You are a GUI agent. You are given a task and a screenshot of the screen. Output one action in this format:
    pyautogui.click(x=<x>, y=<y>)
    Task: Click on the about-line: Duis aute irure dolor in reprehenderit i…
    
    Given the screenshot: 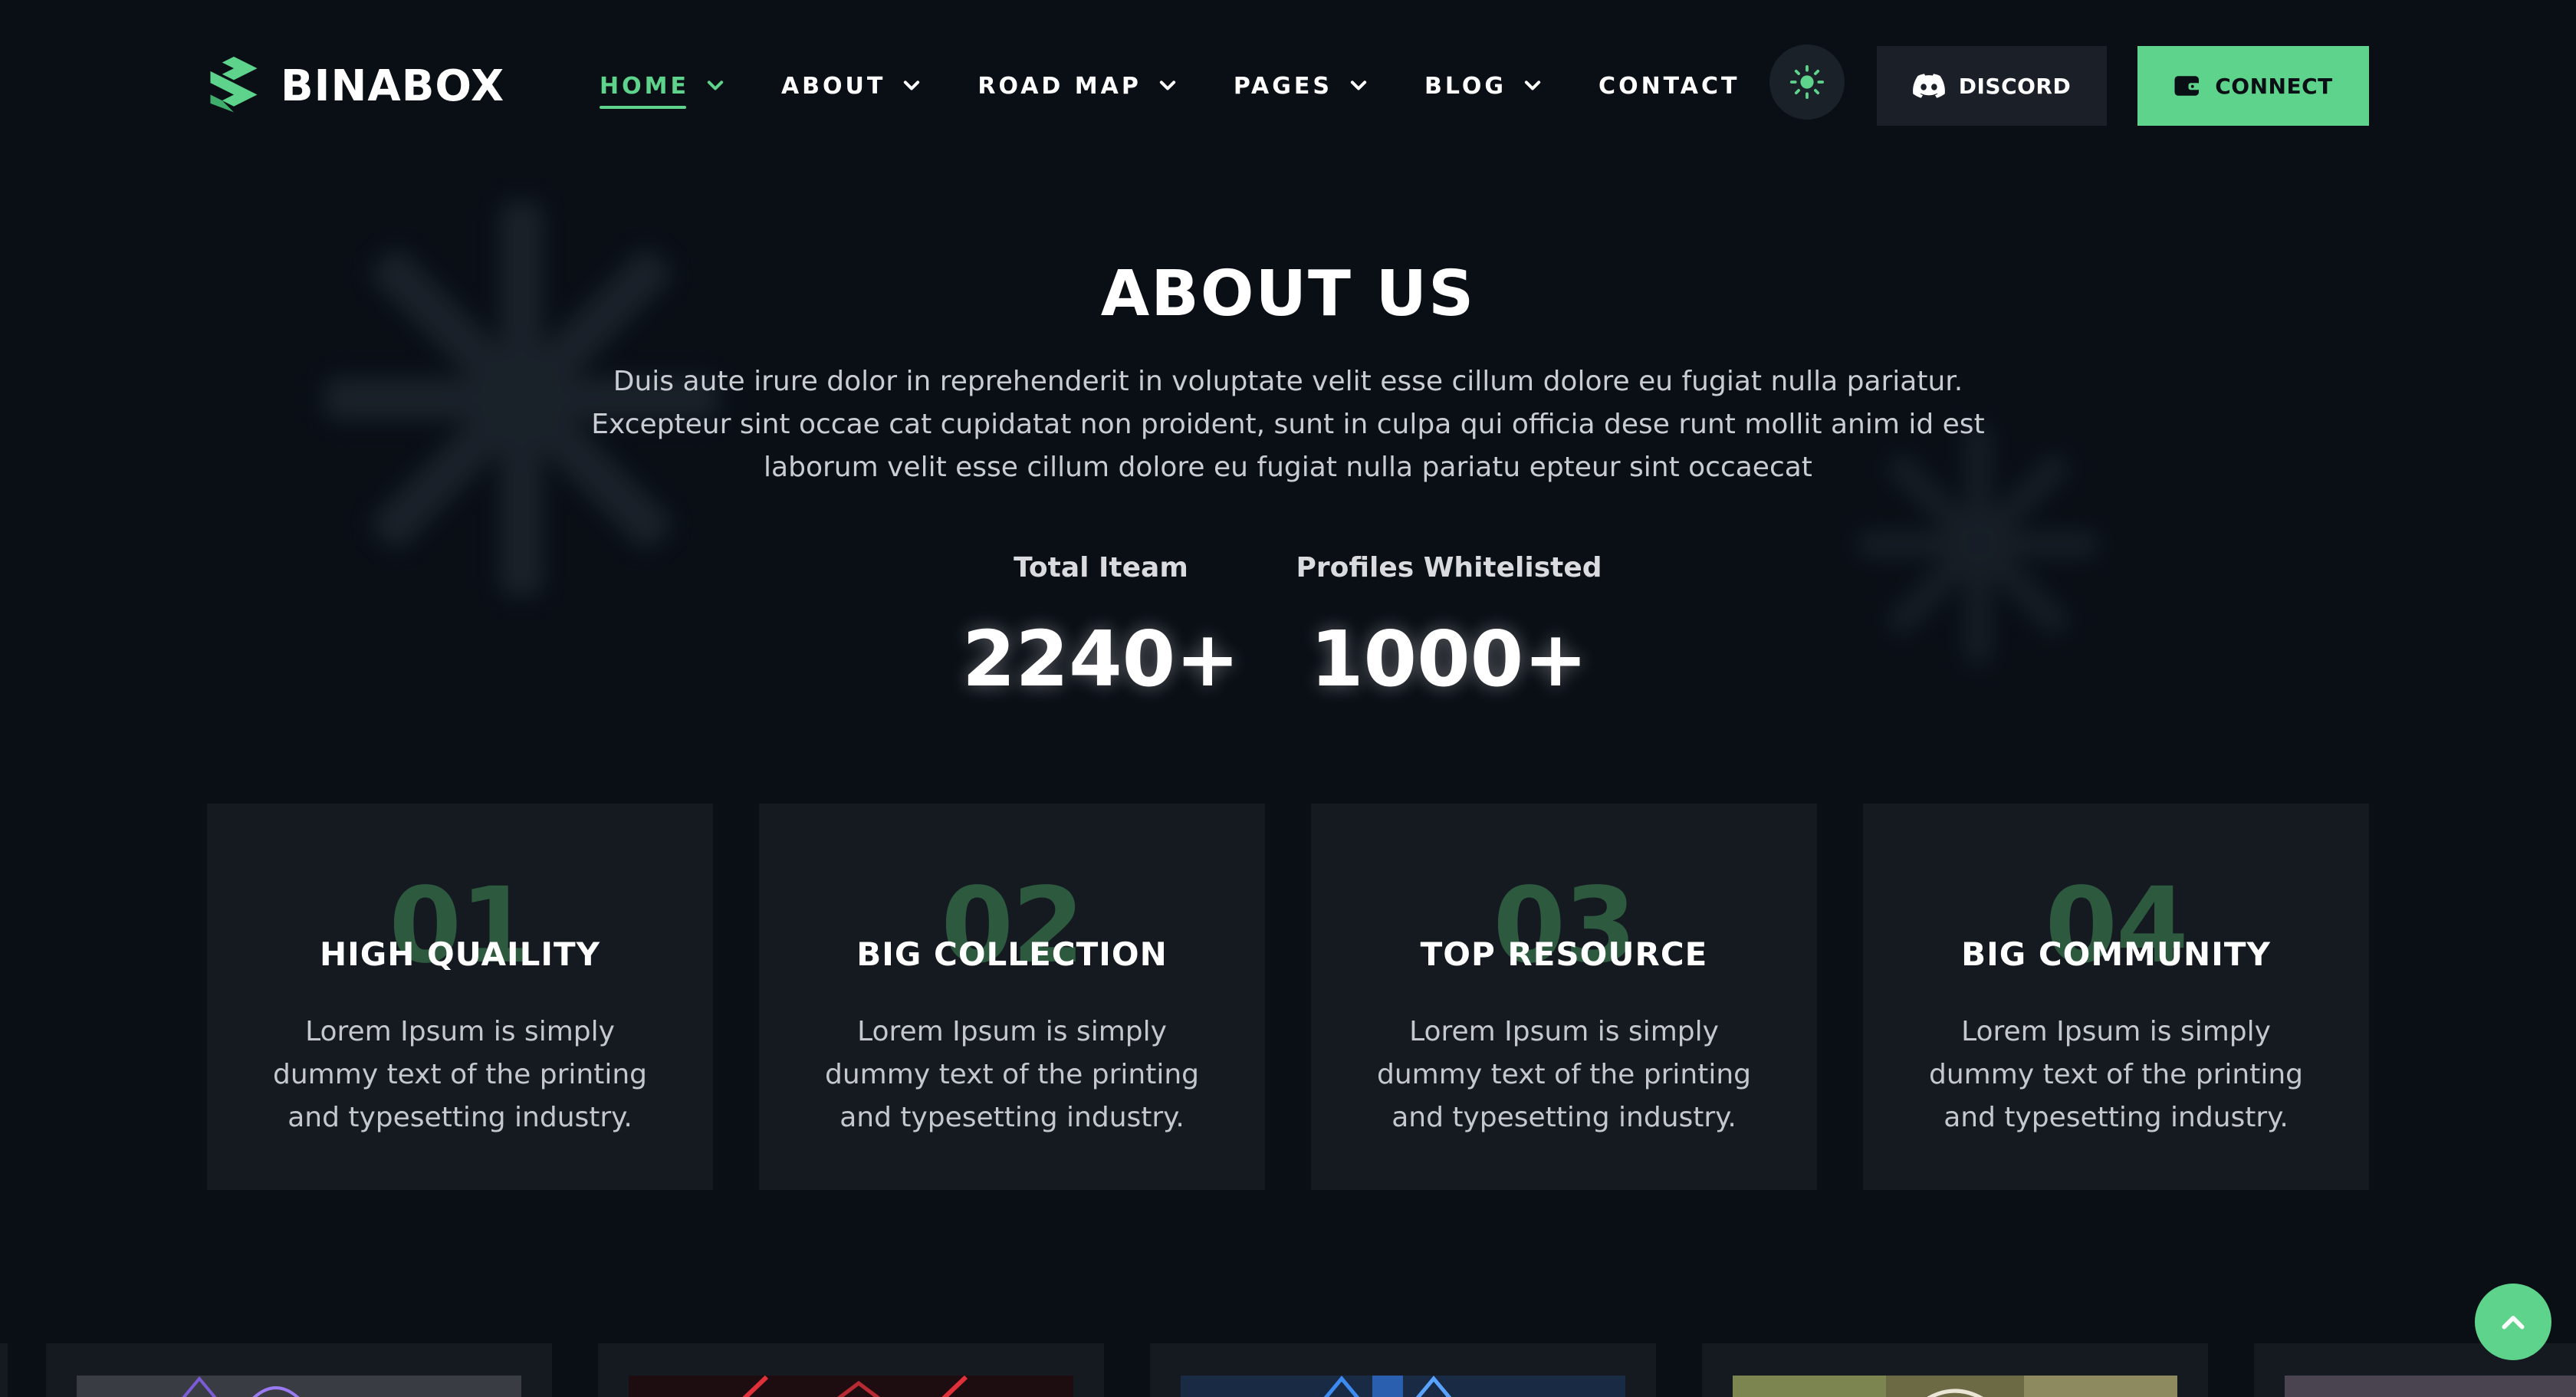 What is the action you would take?
    pyautogui.click(x=1288, y=381)
    